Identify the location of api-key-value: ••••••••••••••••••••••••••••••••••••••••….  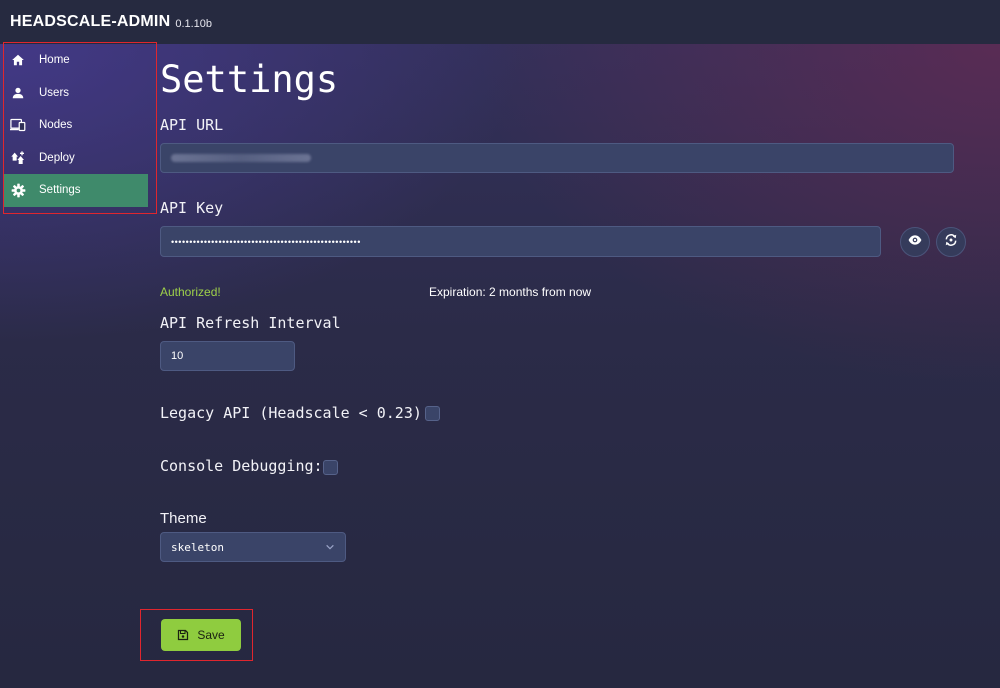
(266, 241).